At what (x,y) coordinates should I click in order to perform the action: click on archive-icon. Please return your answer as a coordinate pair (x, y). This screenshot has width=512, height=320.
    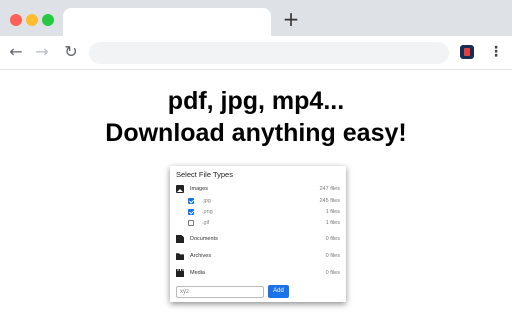
    Looking at the image, I should click on (180, 256).